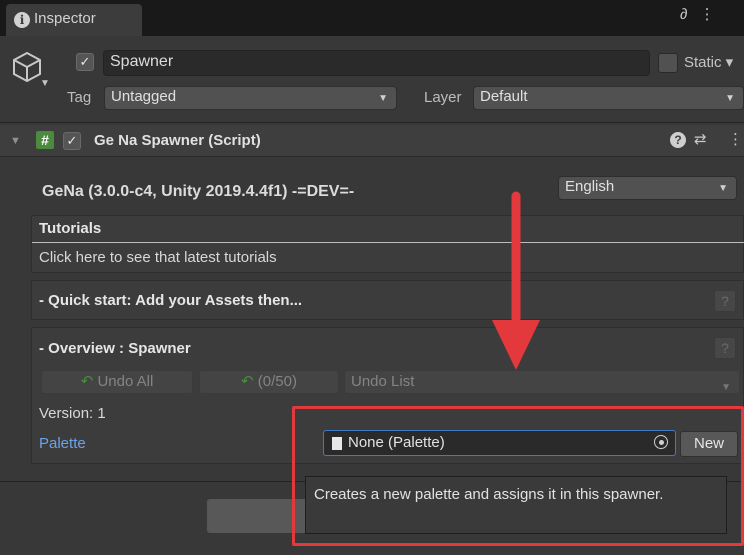  What do you see at coordinates (647, 188) in the screenshot?
I see `language-dropdown: English ▼` at bounding box center [647, 188].